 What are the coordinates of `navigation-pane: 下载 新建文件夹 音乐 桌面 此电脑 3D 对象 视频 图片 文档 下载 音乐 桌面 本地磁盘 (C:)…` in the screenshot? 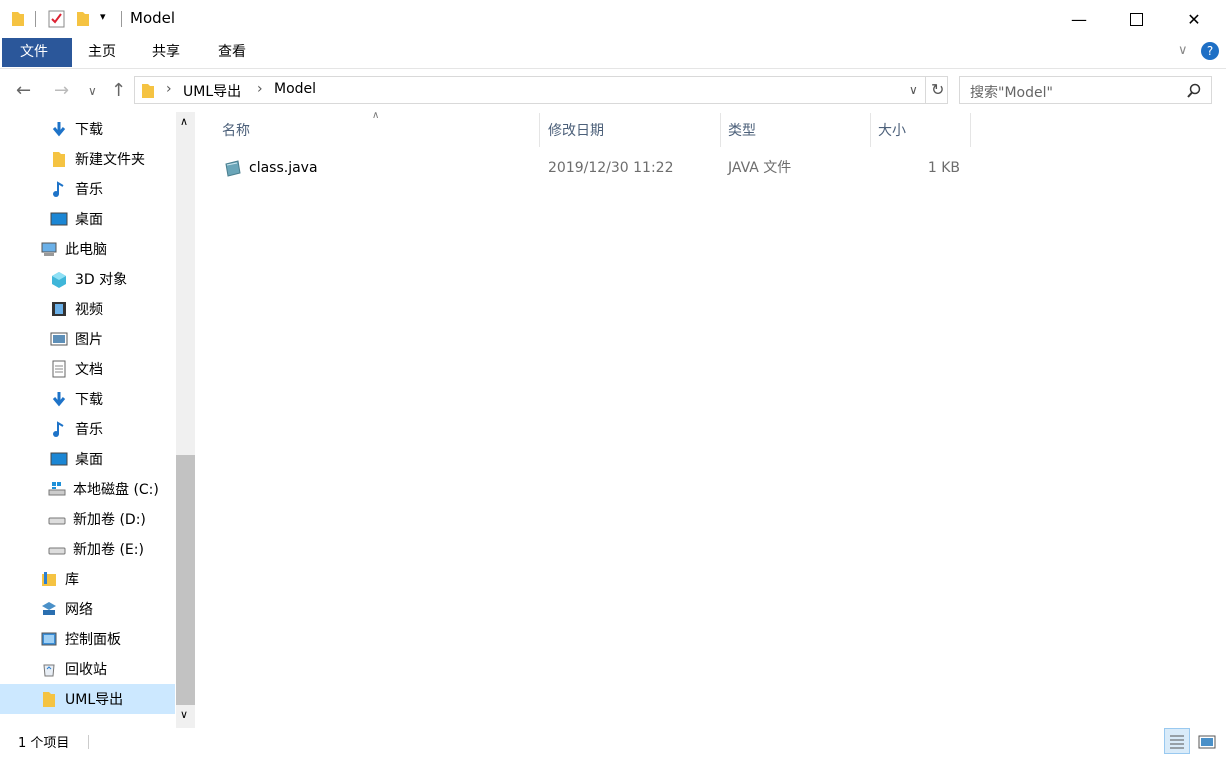 It's located at (98, 420).